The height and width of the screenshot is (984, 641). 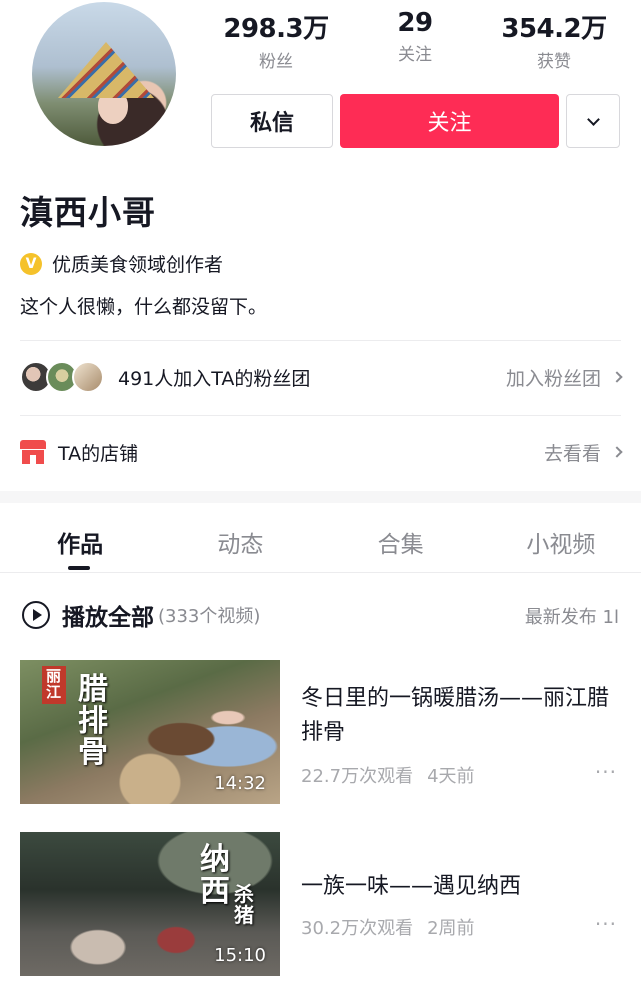 What do you see at coordinates (106, 70) in the screenshot?
I see `avatar-hat` at bounding box center [106, 70].